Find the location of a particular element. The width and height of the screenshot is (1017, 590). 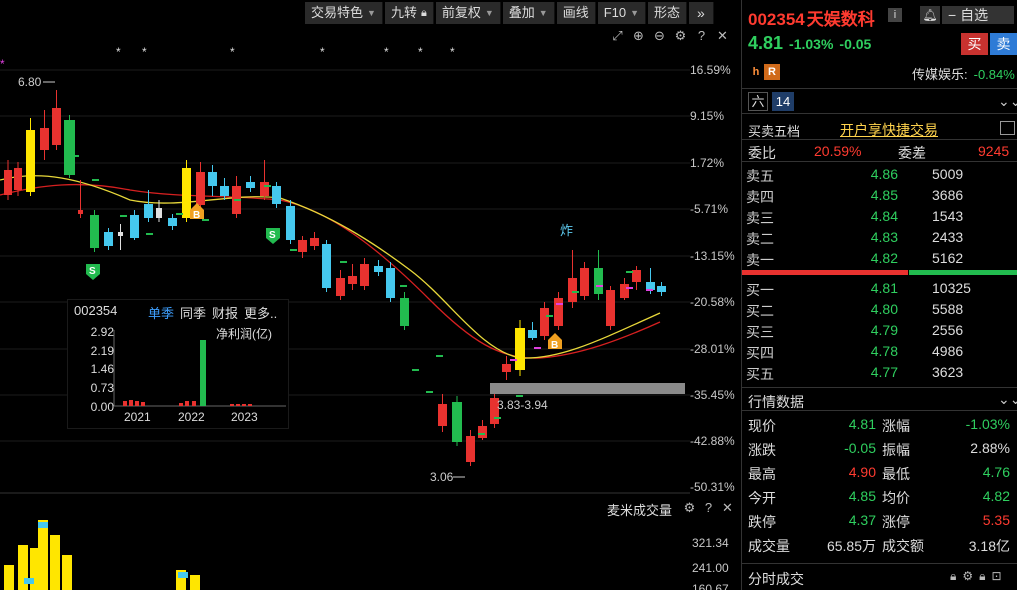

ask-row: 卖五 4.86 5009 is located at coordinates (879, 174).